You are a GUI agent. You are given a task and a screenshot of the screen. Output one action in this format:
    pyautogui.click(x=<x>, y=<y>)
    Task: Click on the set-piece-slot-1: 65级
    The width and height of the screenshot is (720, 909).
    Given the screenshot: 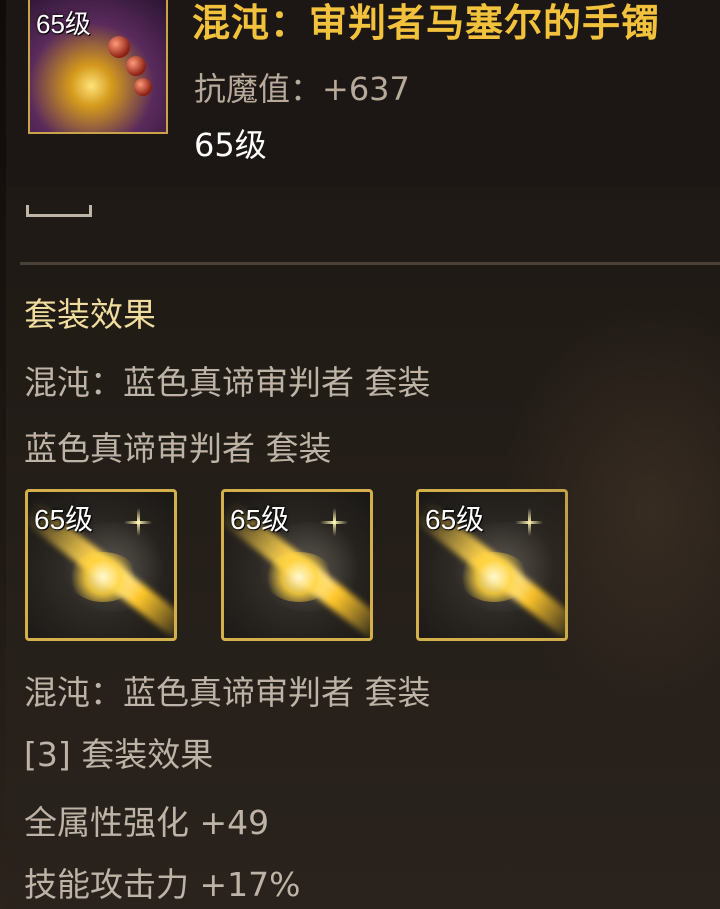 What is the action you would take?
    pyautogui.click(x=101, y=565)
    